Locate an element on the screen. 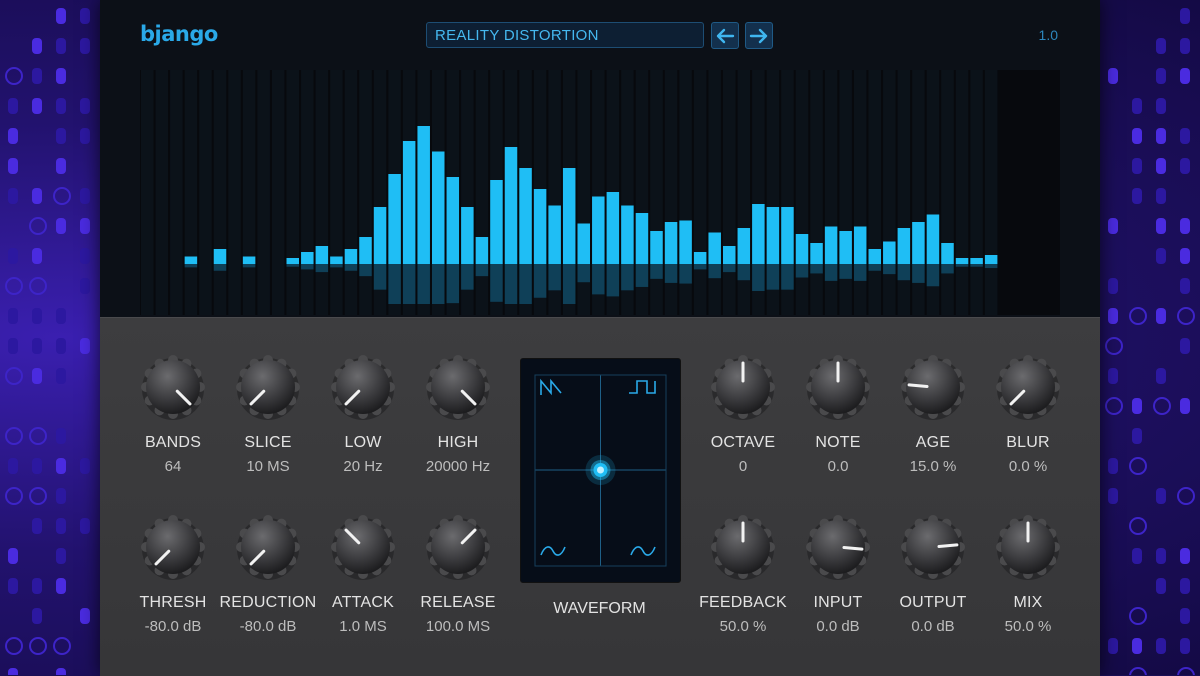  note-control: NOTE 0.0 is located at coordinates (838, 414).